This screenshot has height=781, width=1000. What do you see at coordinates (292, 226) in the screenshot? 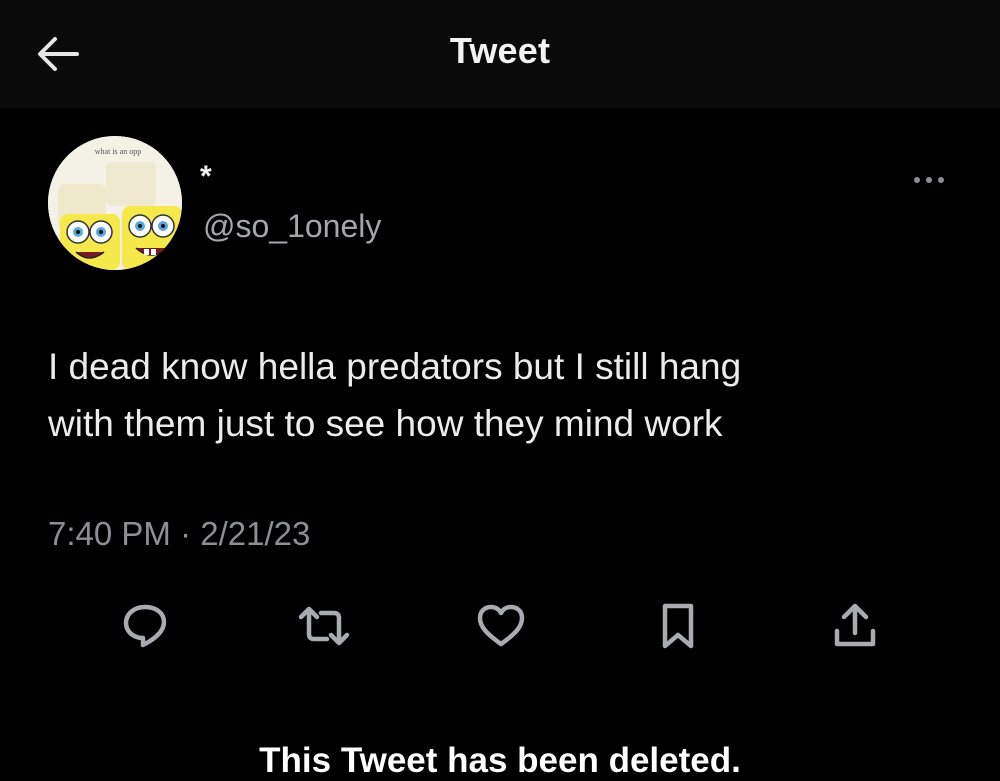
I see `username-handle: @so_1onely` at bounding box center [292, 226].